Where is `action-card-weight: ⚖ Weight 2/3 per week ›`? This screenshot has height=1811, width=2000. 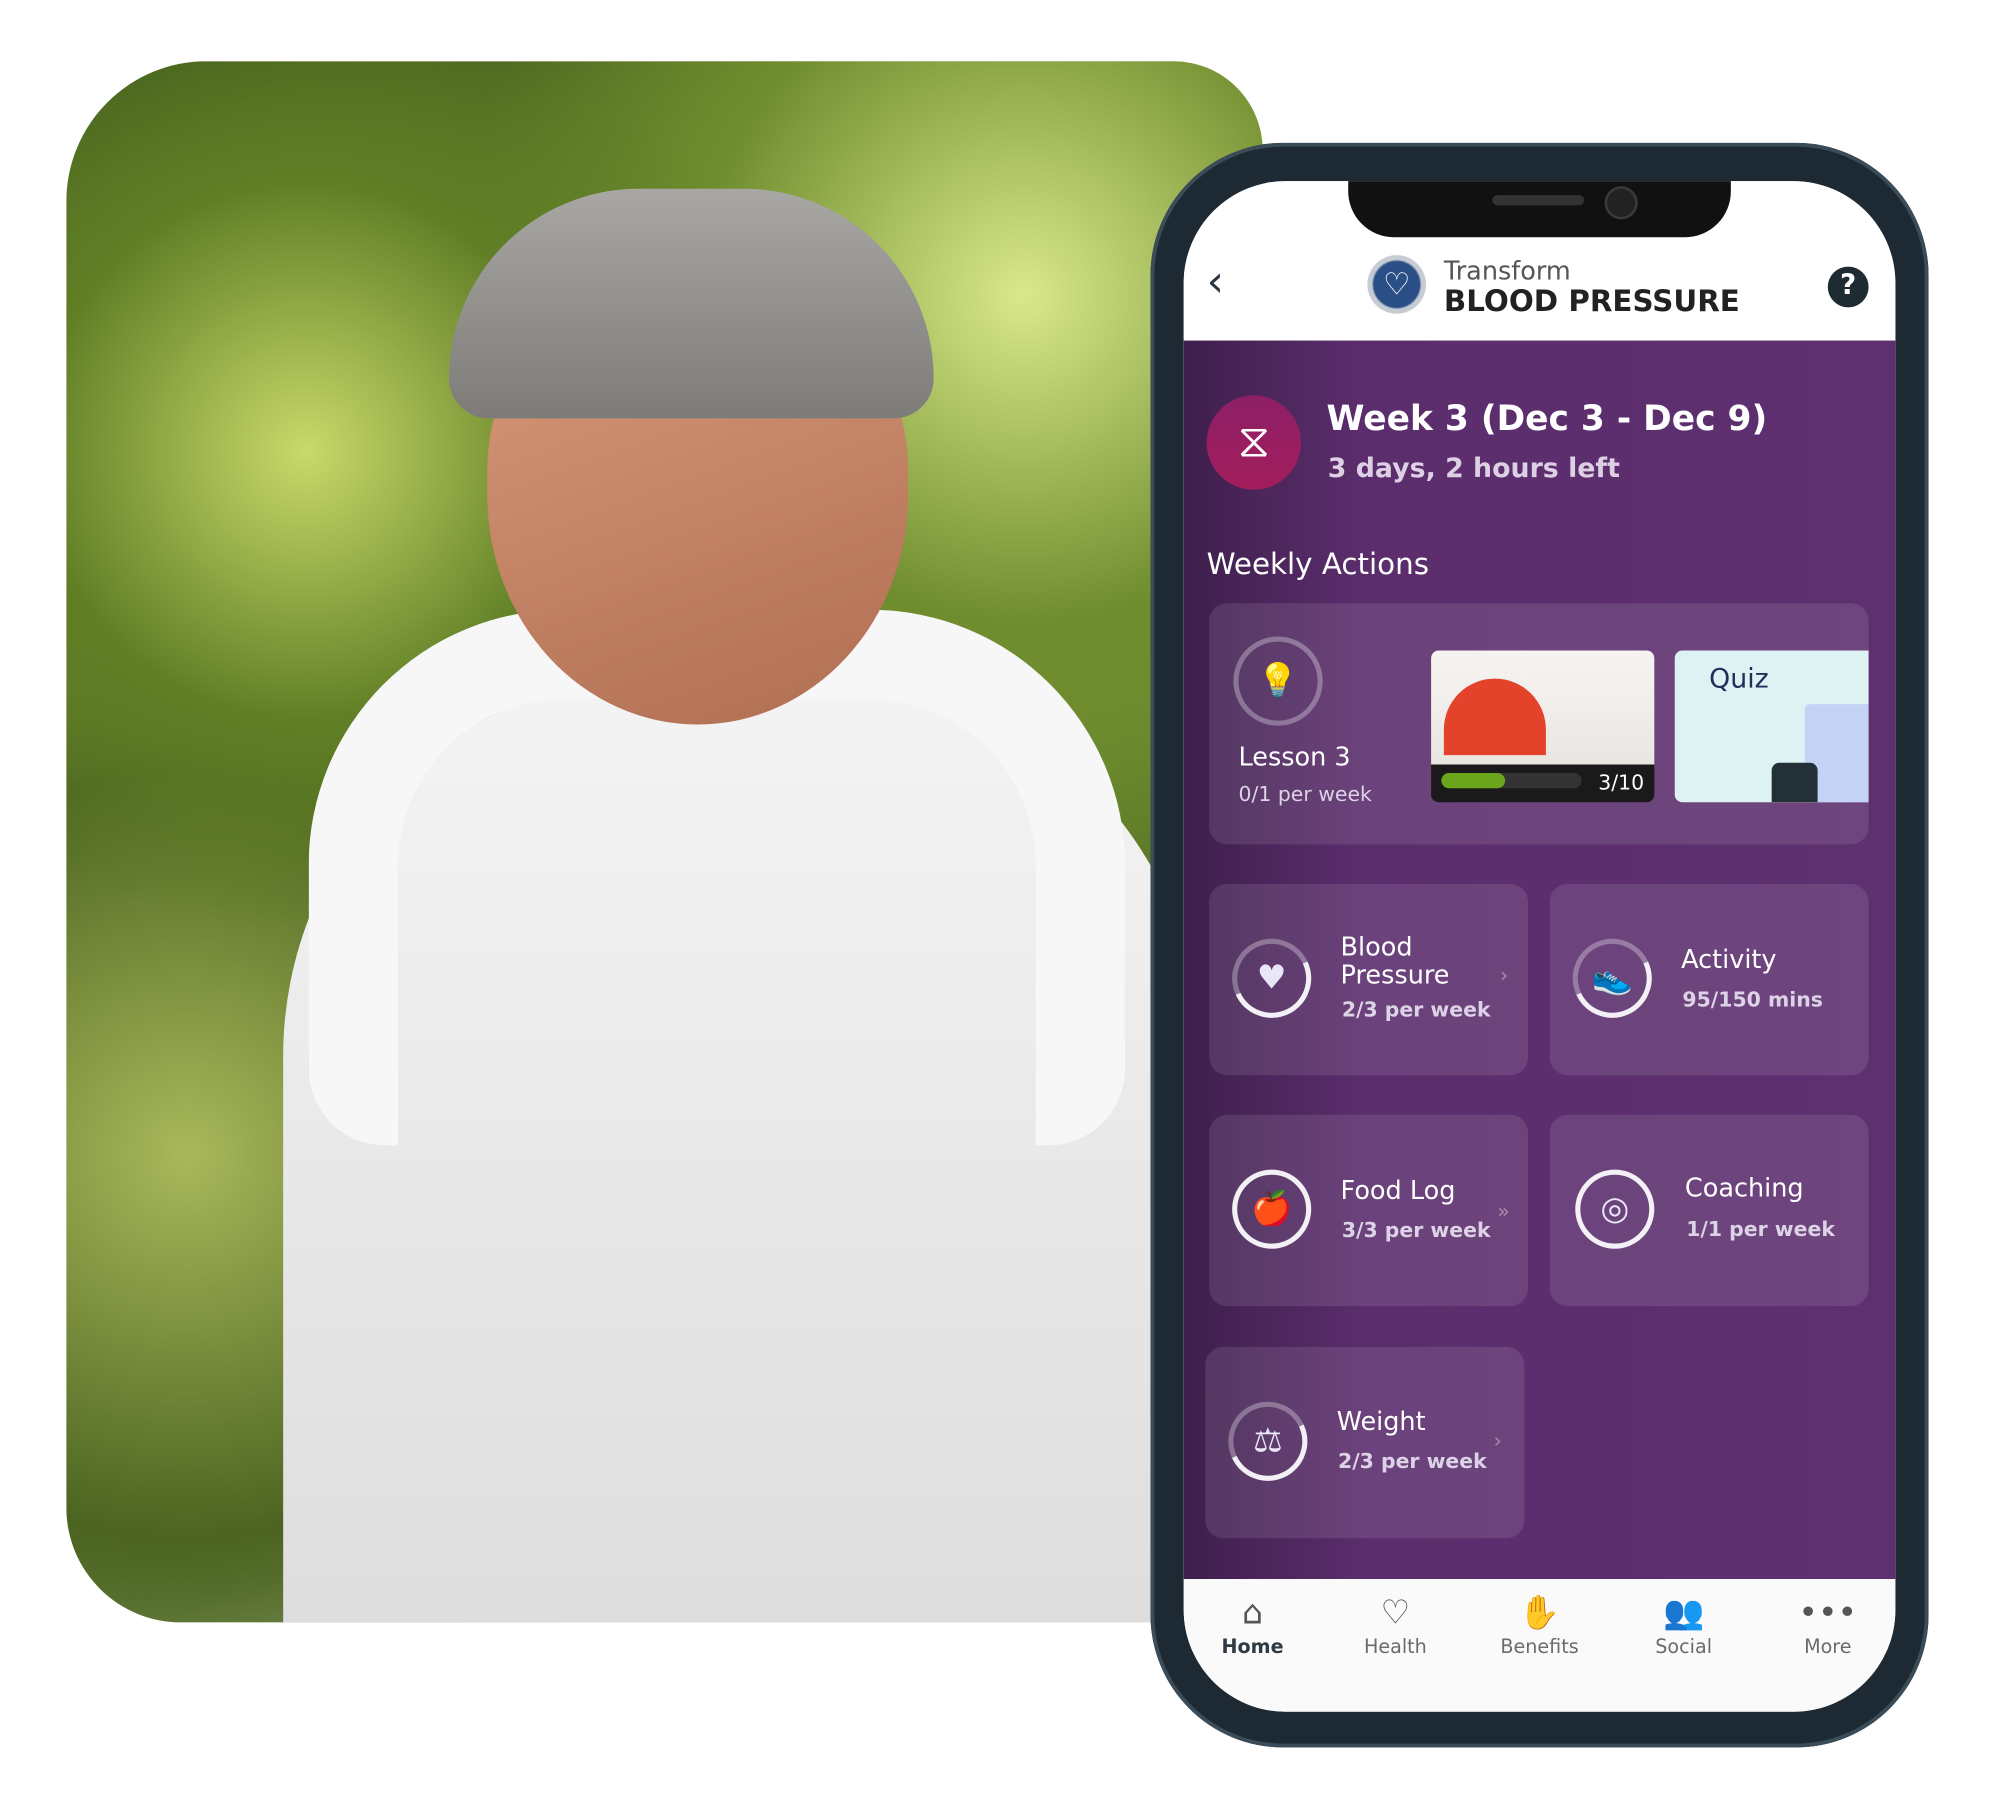 action-card-weight: ⚖ Weight 2/3 per week › is located at coordinates (1365, 1442).